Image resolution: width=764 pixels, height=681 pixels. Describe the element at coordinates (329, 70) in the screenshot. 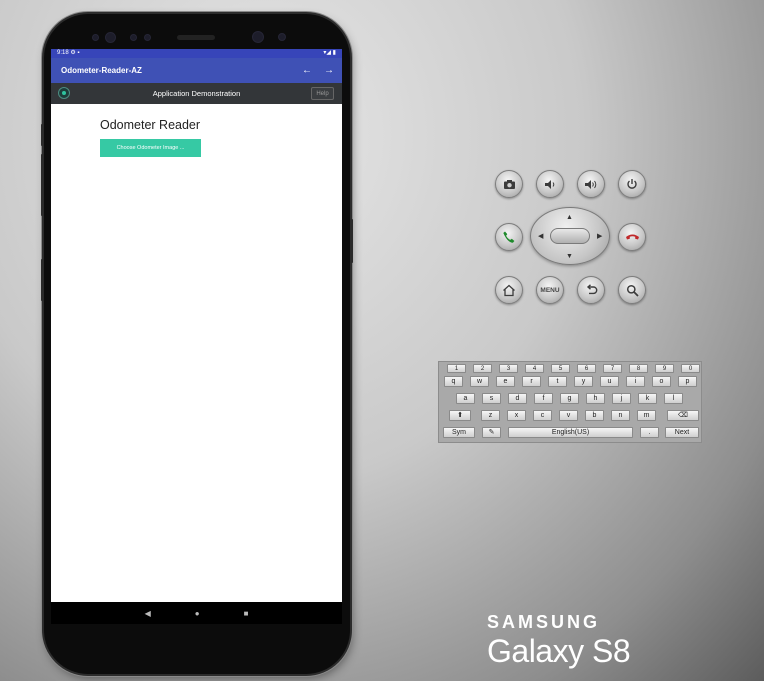

I see `forward-arrow-icon: →` at that location.